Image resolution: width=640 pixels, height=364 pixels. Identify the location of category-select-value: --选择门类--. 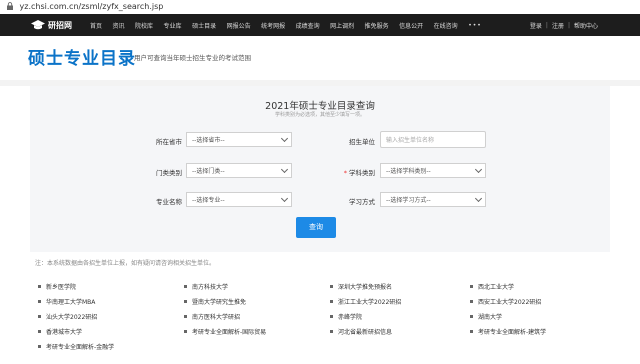
(208, 171).